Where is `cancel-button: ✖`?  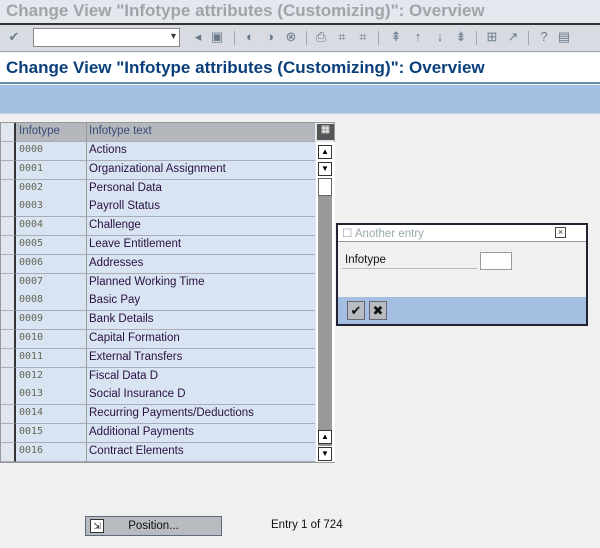 cancel-button: ✖ is located at coordinates (378, 310).